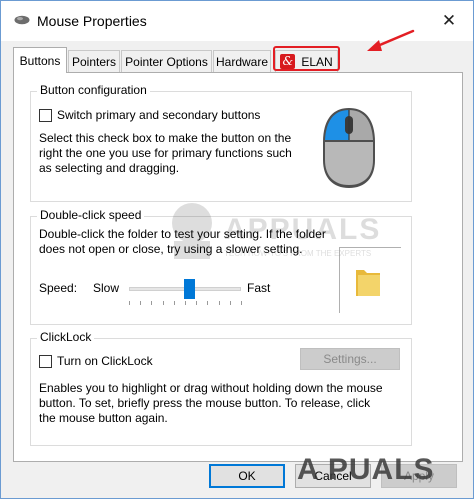 The width and height of the screenshot is (474, 499). I want to click on tab-label: Pointers, so click(94, 61).